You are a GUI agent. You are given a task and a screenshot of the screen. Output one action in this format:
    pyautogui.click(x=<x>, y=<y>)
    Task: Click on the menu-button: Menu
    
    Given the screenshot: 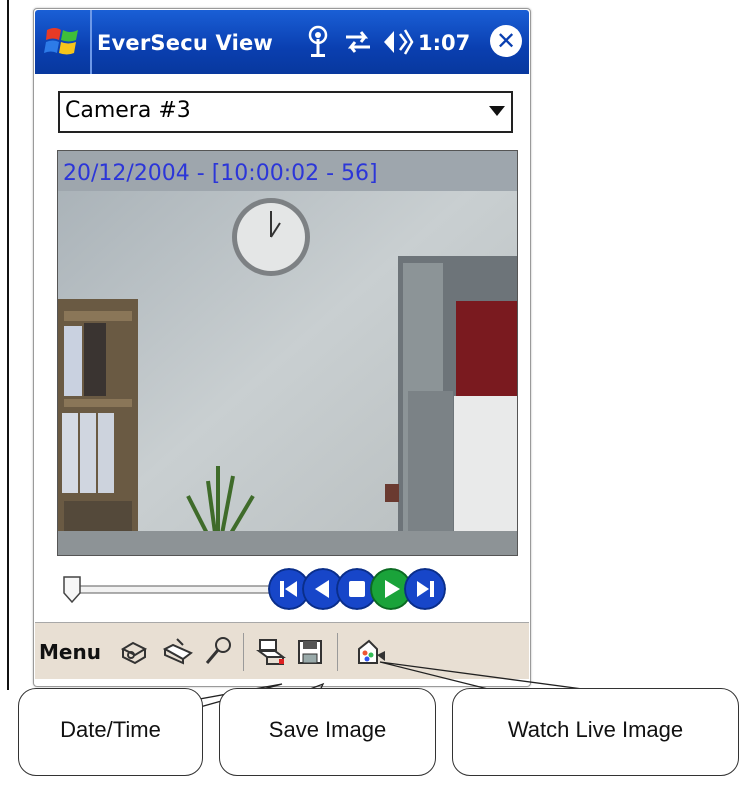 What is the action you would take?
    pyautogui.click(x=70, y=652)
    